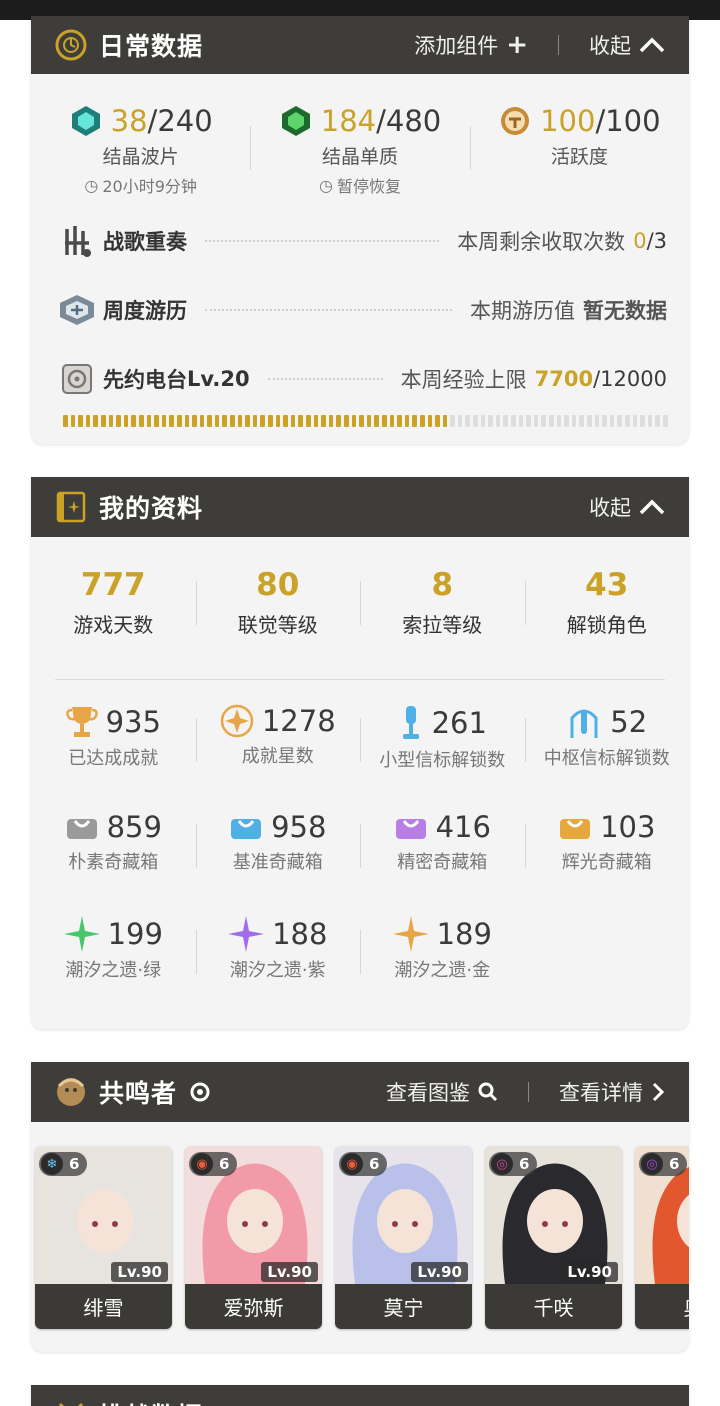 This screenshot has width=720, height=1406. What do you see at coordinates (652, 1164) in the screenshot?
I see `havoc-element-icon: ◎` at bounding box center [652, 1164].